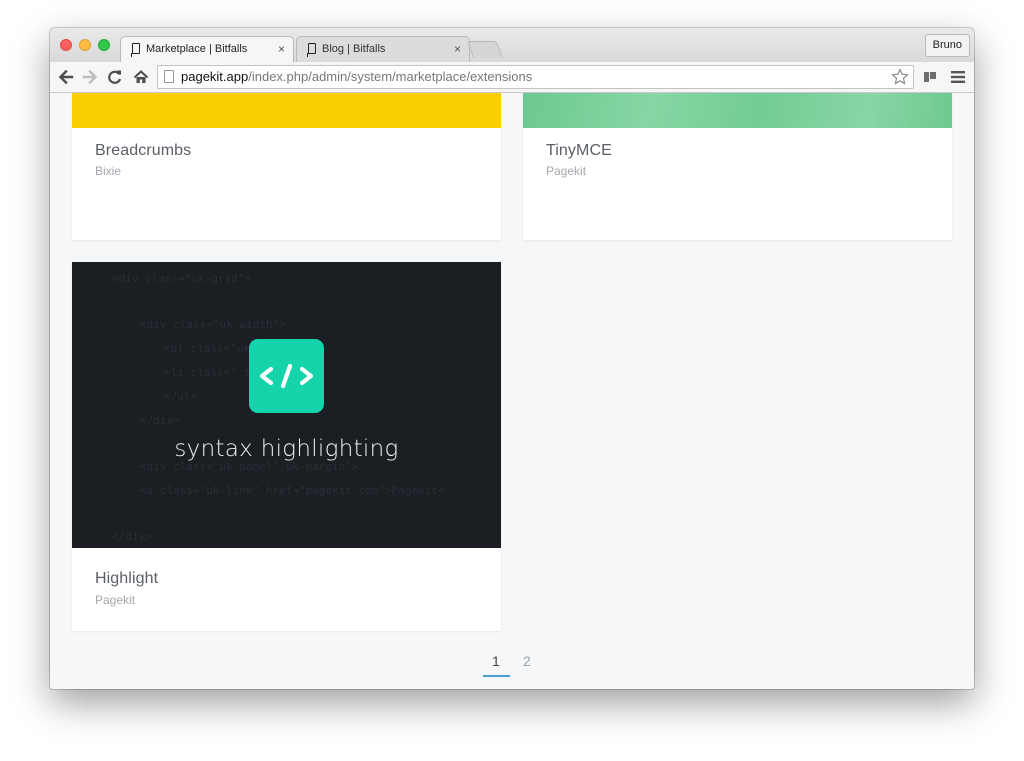 This screenshot has height=761, width=1024. Describe the element at coordinates (181, 396) in the screenshot. I see `code-background-line: </ul>` at that location.